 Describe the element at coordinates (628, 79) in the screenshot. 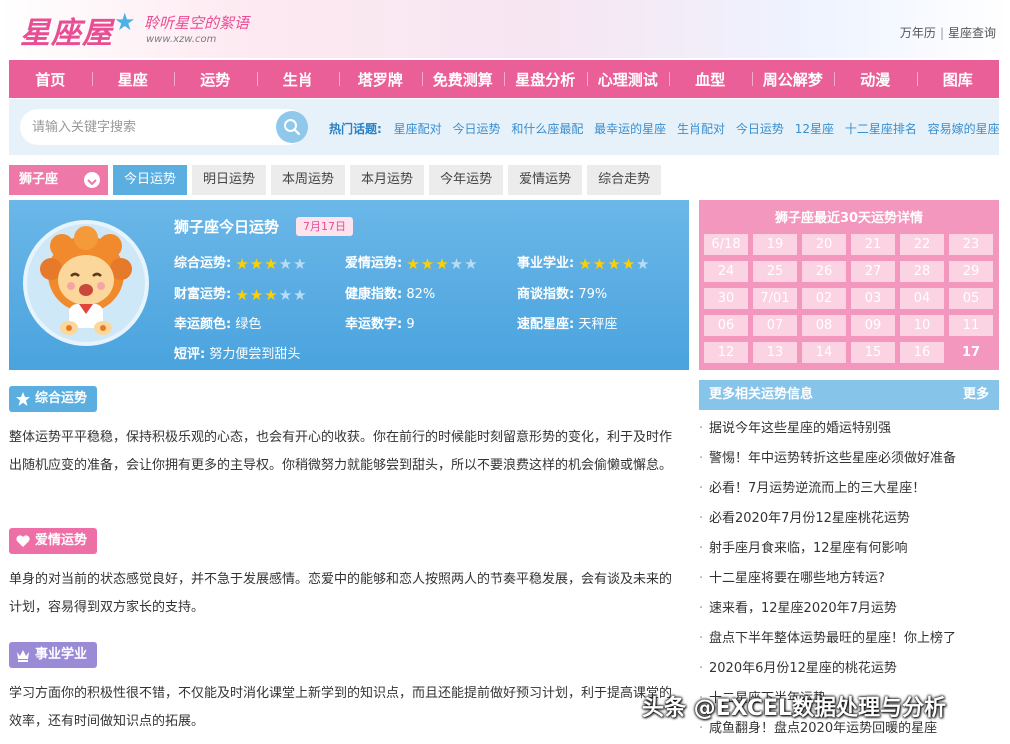

I see `nav-item-psych-test: 心理测试` at that location.